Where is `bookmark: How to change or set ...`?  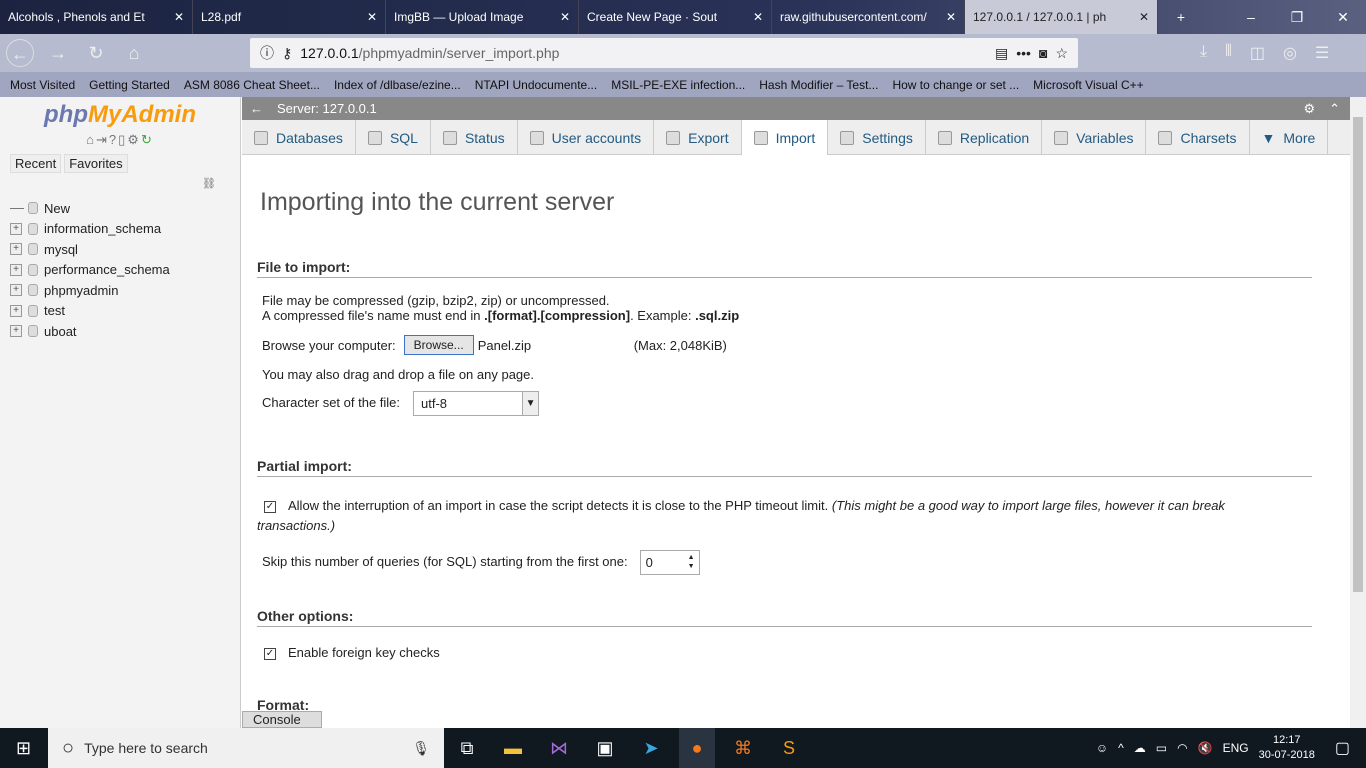
bookmark: How to change or set ... is located at coordinates (955, 85).